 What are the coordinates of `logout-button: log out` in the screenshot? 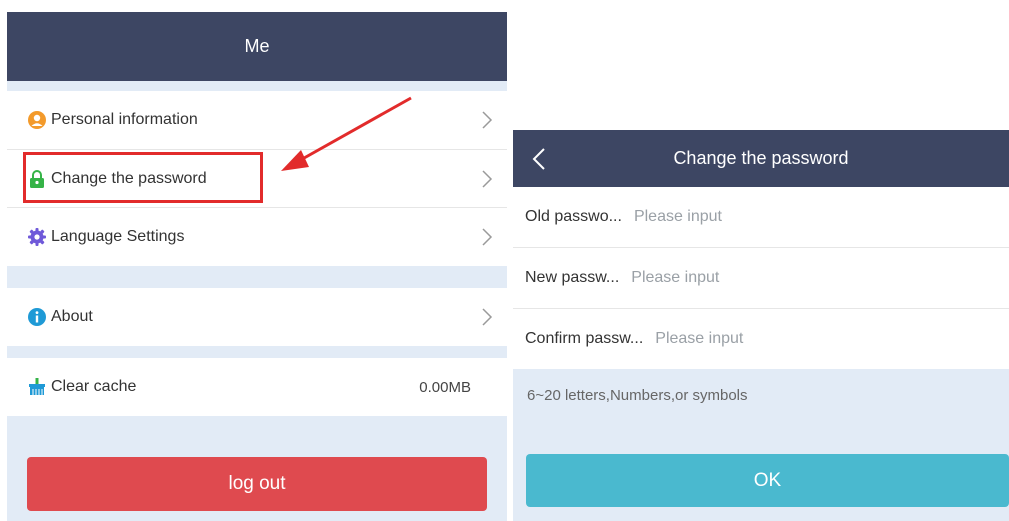 It's located at (257, 484).